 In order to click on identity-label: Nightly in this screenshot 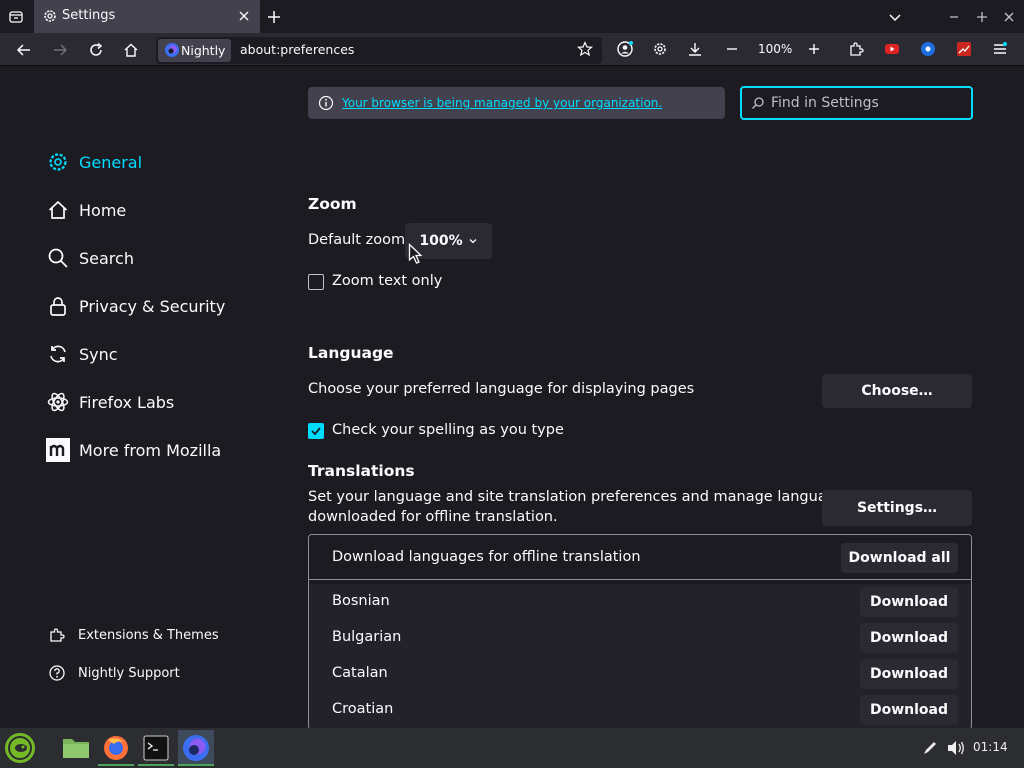, I will do `click(203, 50)`.